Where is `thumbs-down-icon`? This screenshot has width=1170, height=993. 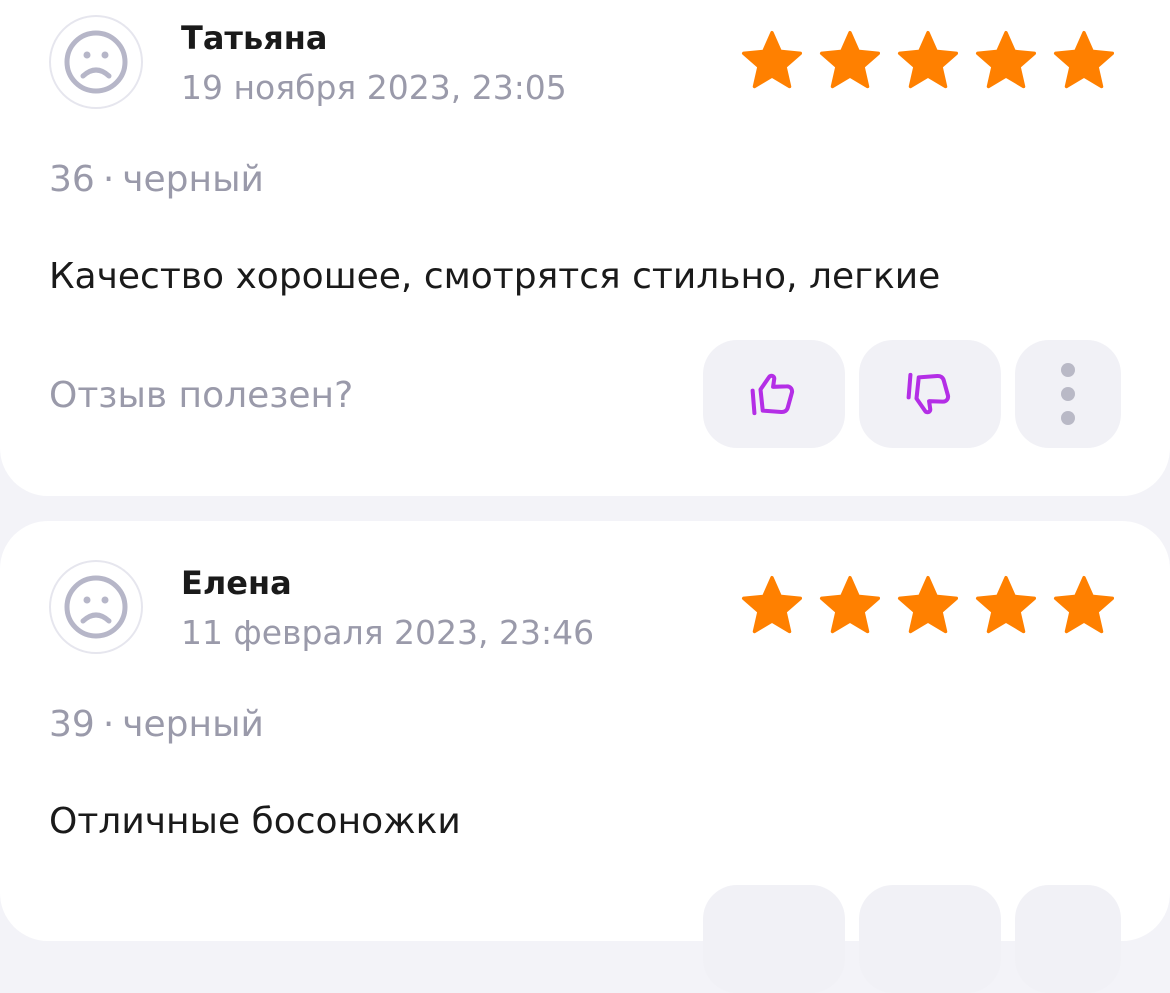
thumbs-down-icon is located at coordinates (928, 393).